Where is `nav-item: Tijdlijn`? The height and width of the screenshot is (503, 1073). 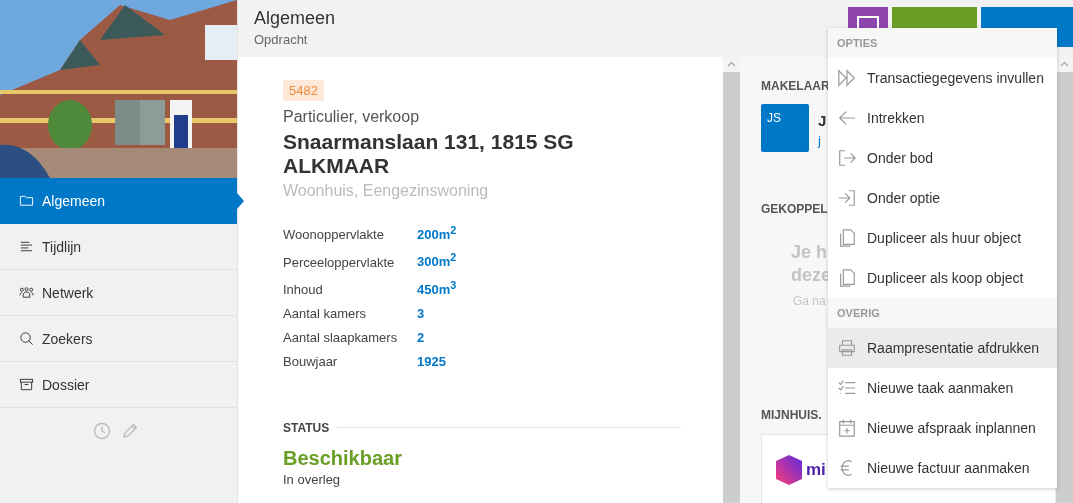
nav-item: Tijdlijn is located at coordinates (118, 247).